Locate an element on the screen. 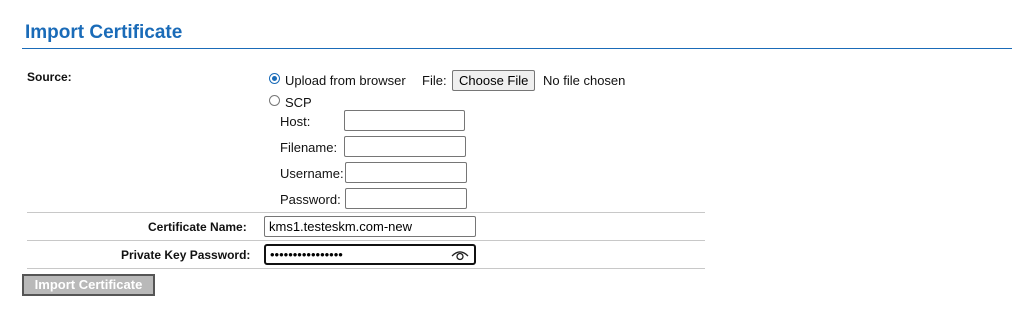 Image resolution: width=1012 pixels, height=331 pixels. host-input is located at coordinates (404, 120).